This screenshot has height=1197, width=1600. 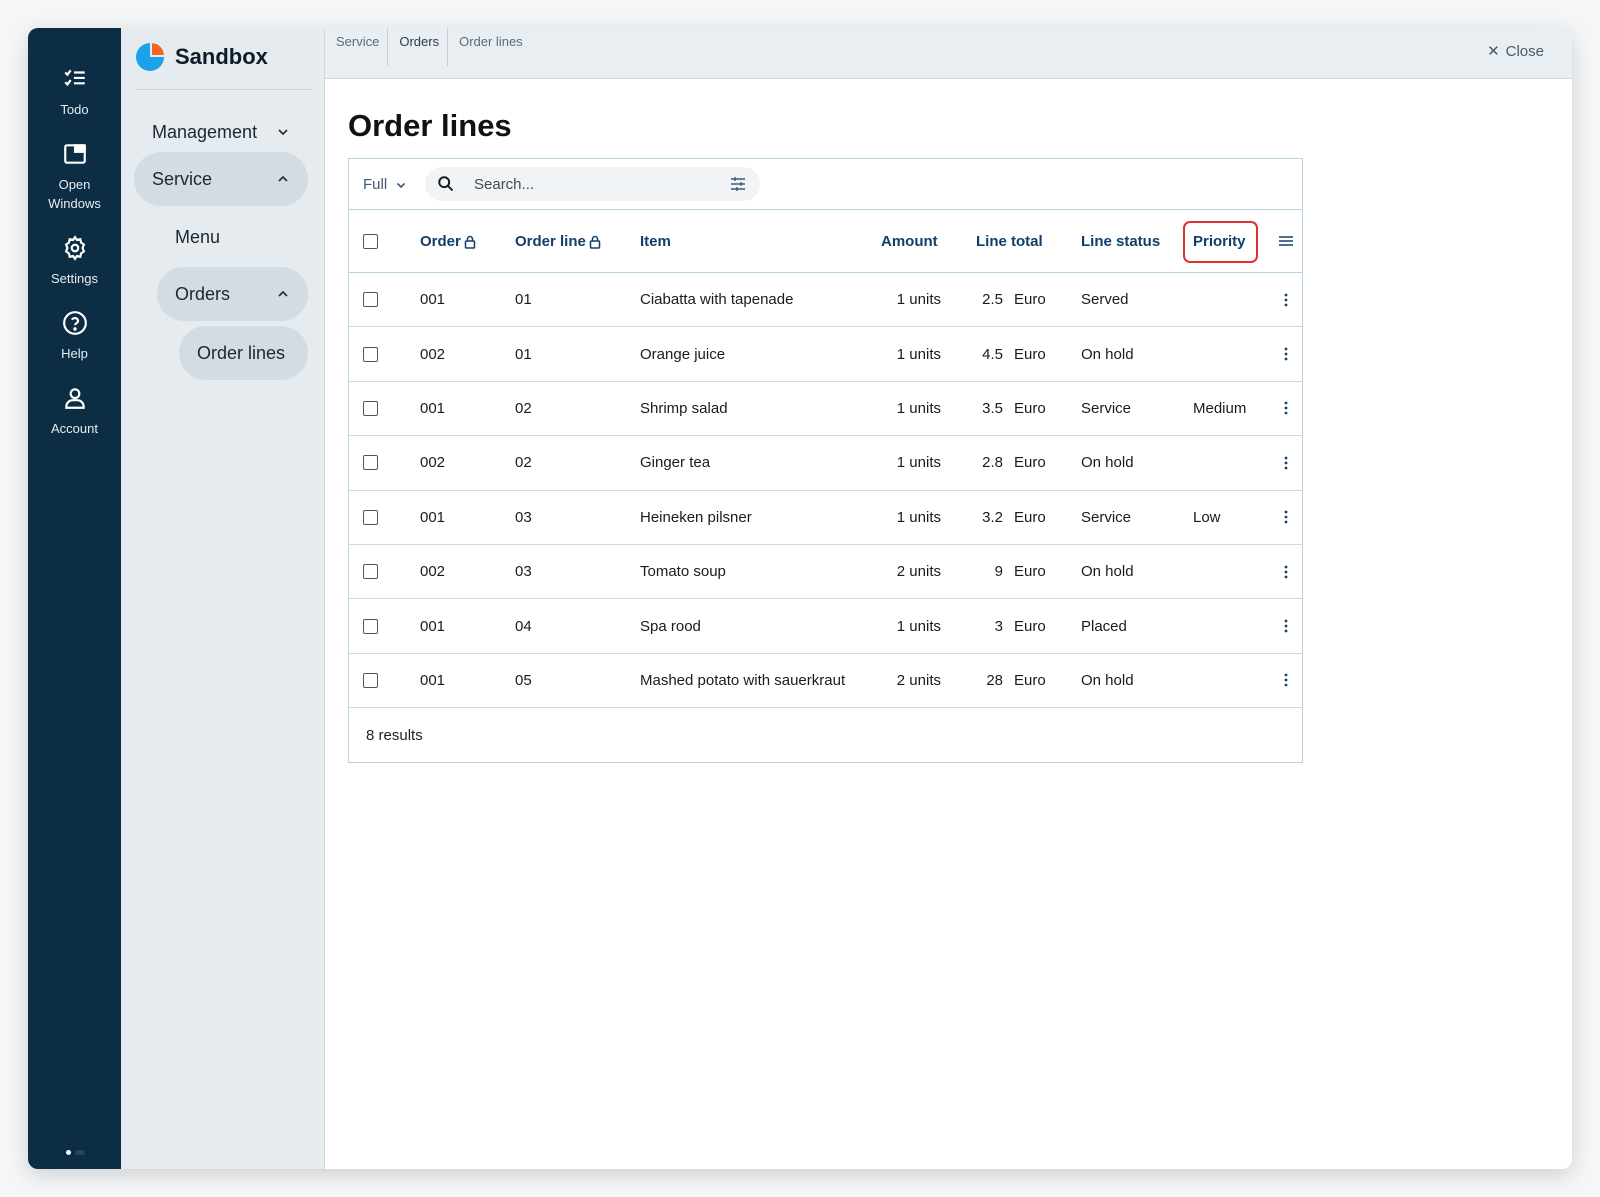 What do you see at coordinates (550, 241) in the screenshot?
I see `column-header-order-line-label: Order line` at bounding box center [550, 241].